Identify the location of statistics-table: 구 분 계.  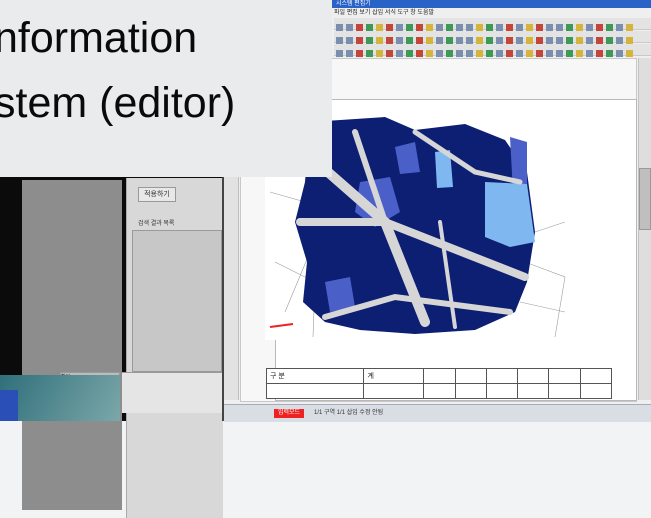
(439, 383).